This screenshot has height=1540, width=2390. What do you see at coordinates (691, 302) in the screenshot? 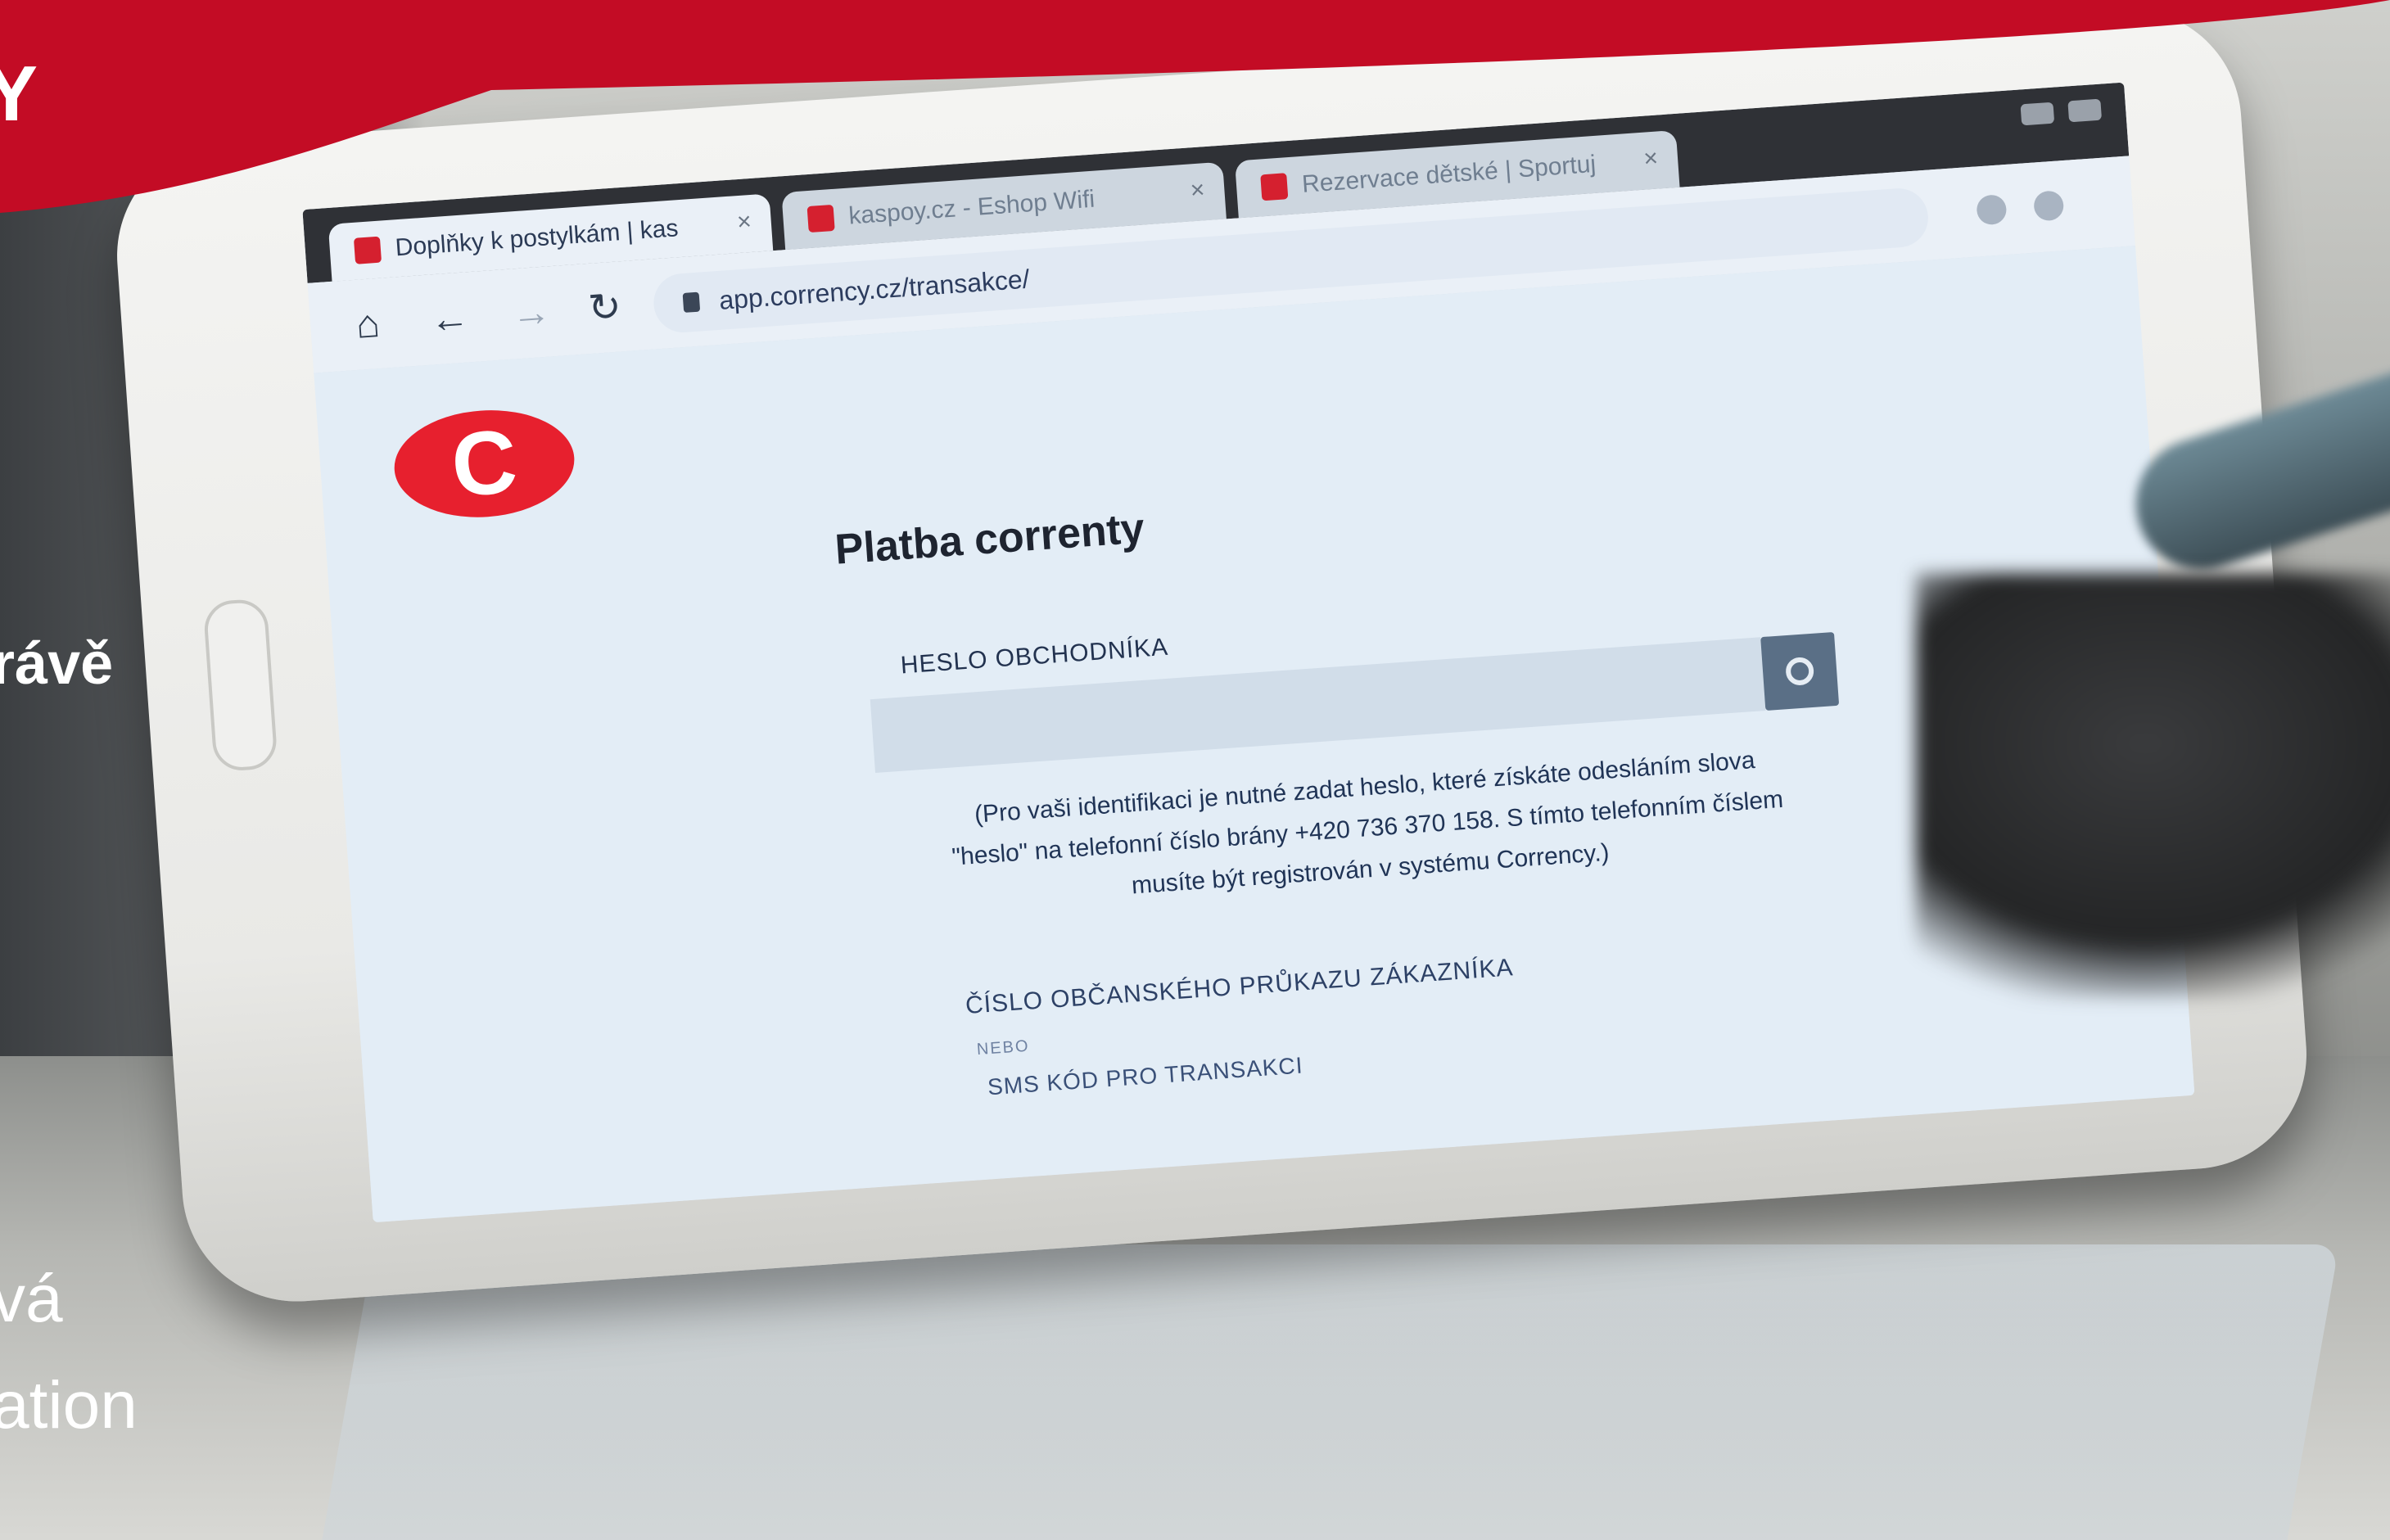
I see `lock-icon` at bounding box center [691, 302].